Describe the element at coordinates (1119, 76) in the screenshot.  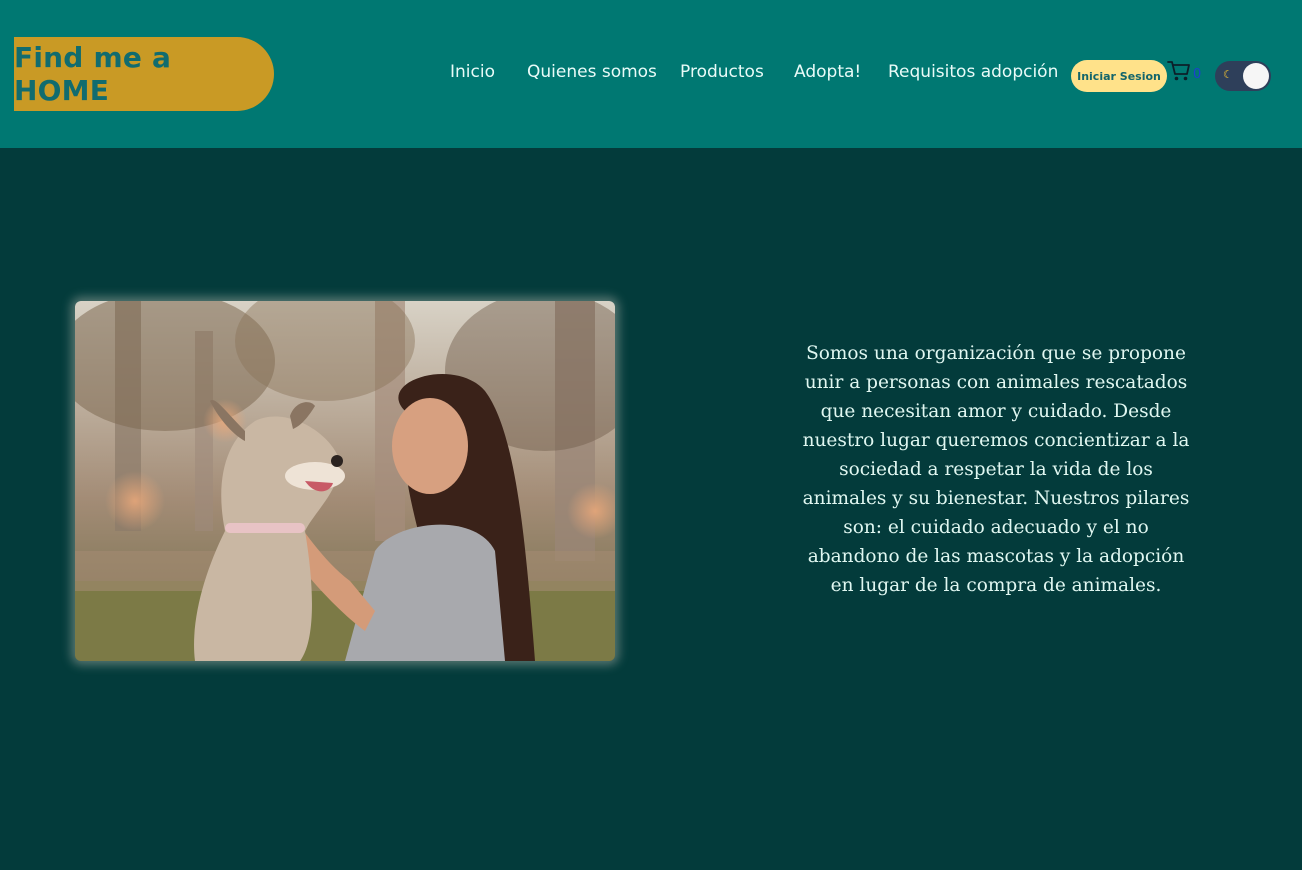
I see `login-button: Iniciar Sesion` at that location.